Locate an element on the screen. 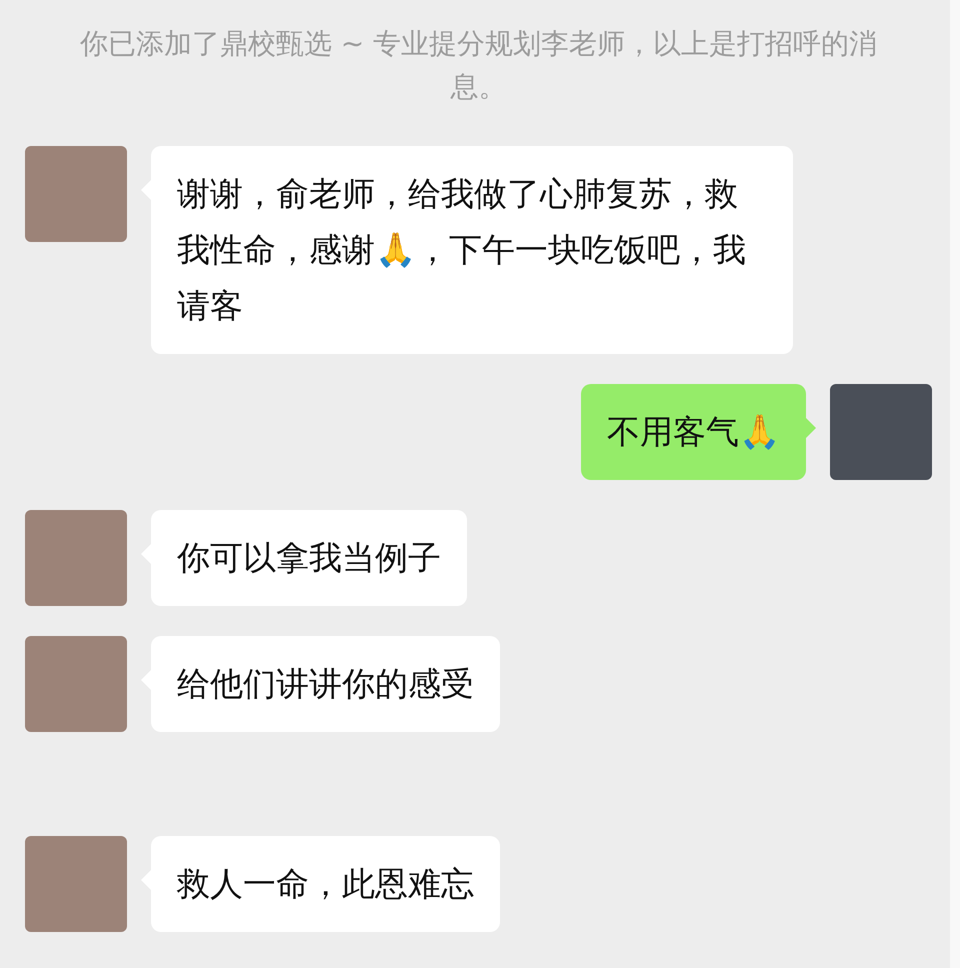 The height and width of the screenshot is (968, 960). message-bubble: 你可以拿我当例子 is located at coordinates (309, 558).